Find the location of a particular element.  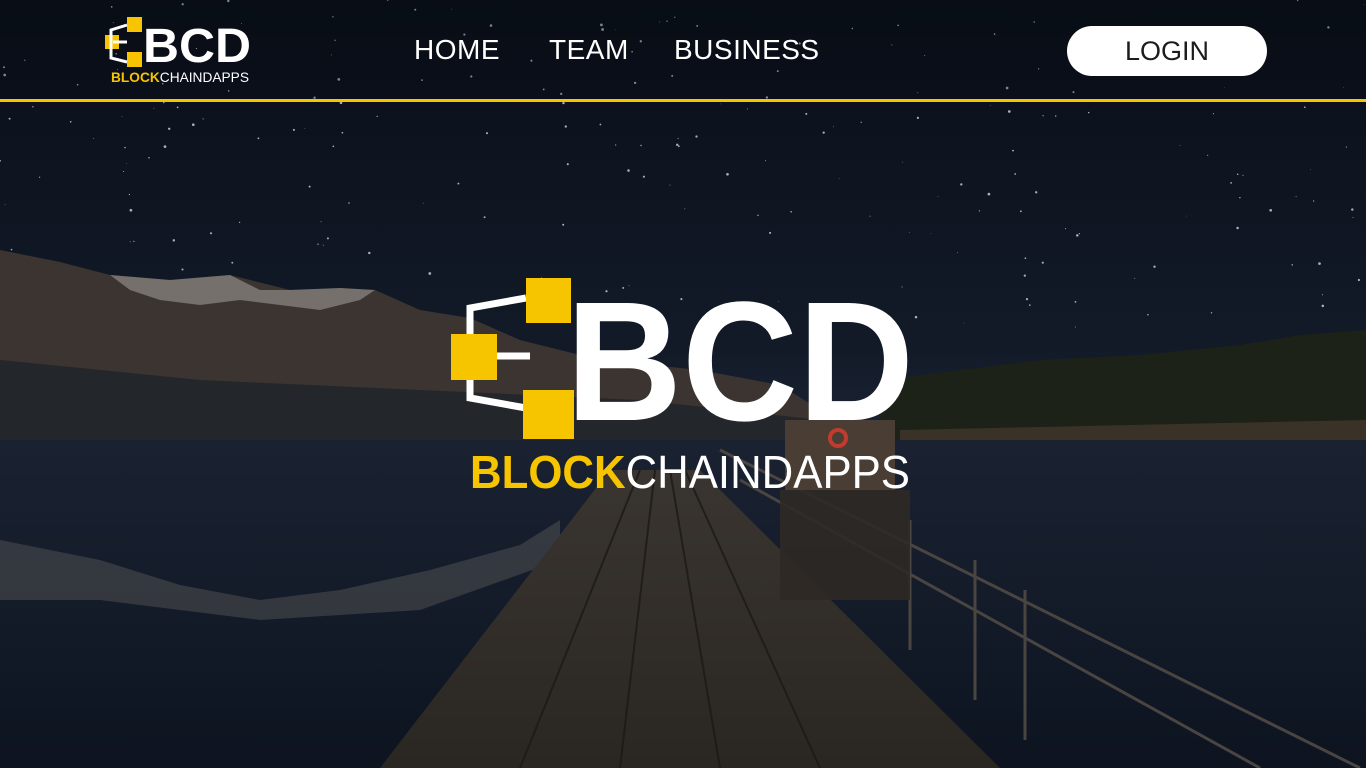

nav-business: BUSINESS is located at coordinates (747, 50).